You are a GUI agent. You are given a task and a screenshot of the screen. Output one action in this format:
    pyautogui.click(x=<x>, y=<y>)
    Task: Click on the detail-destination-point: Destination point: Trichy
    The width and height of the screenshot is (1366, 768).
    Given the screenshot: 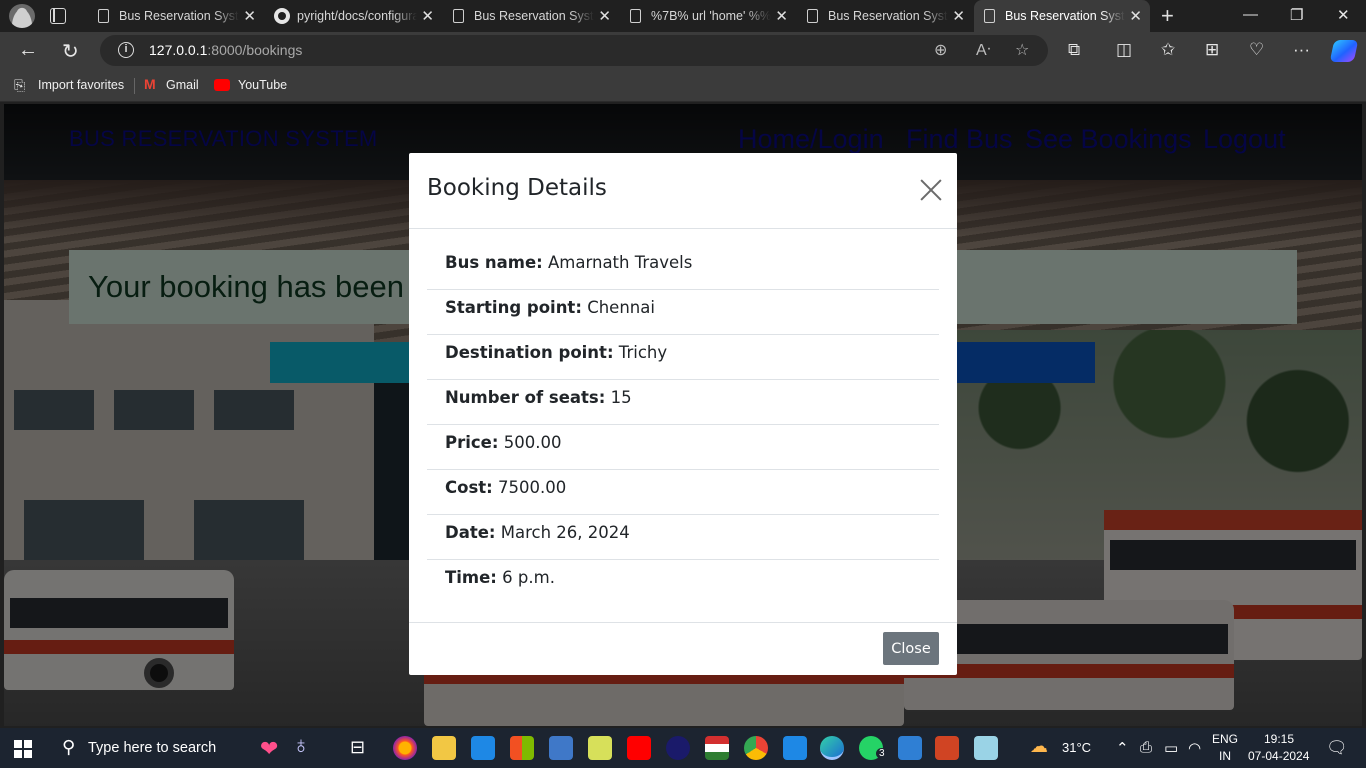 What is the action you would take?
    pyautogui.click(x=683, y=357)
    